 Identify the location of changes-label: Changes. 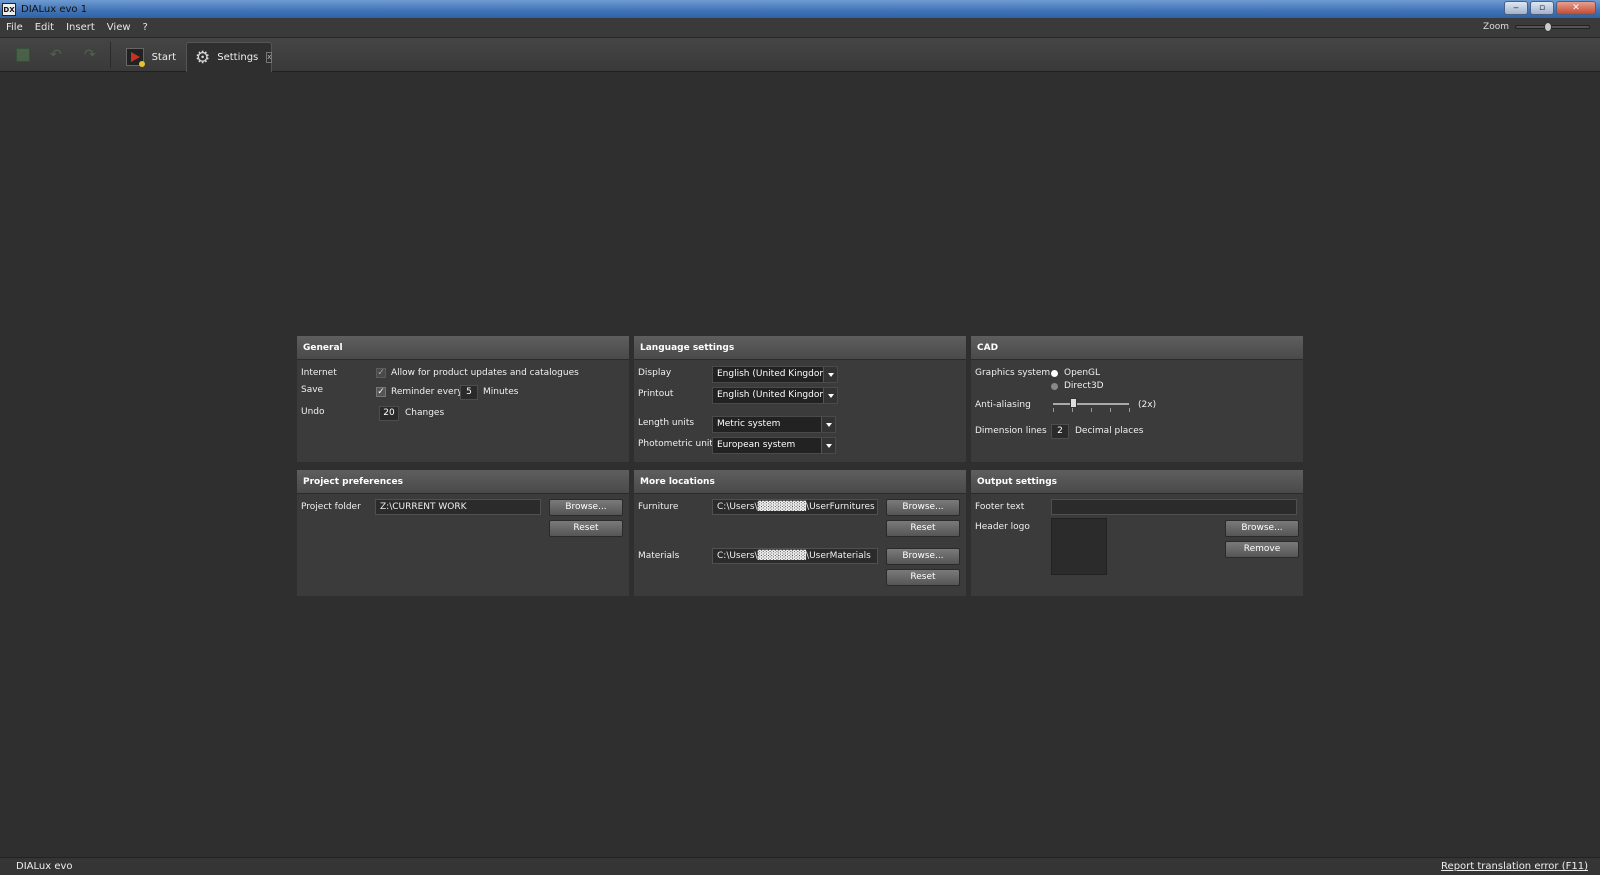
(425, 413).